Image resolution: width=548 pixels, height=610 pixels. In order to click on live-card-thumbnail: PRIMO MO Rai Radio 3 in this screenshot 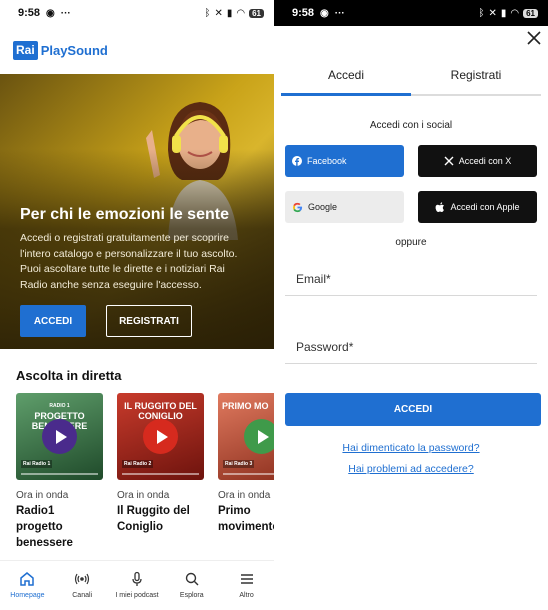, I will do `click(246, 436)`.